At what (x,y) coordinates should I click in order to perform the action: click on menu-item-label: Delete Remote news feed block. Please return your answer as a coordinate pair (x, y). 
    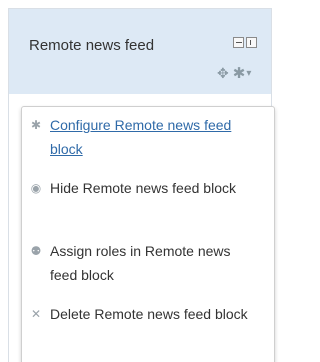
    Looking at the image, I should click on (155, 314).